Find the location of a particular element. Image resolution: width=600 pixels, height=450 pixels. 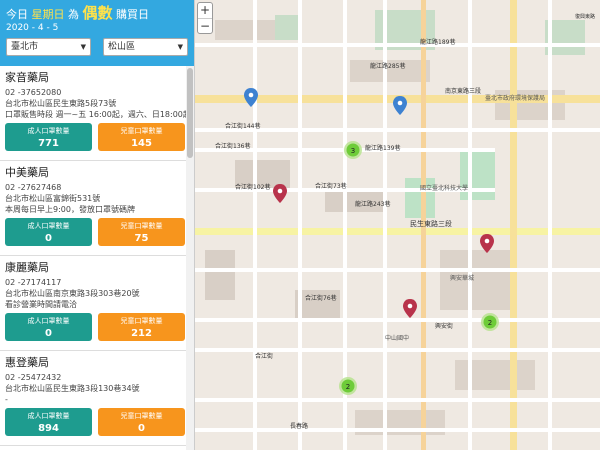

child-mask-count: 75 is located at coordinates (141, 238).